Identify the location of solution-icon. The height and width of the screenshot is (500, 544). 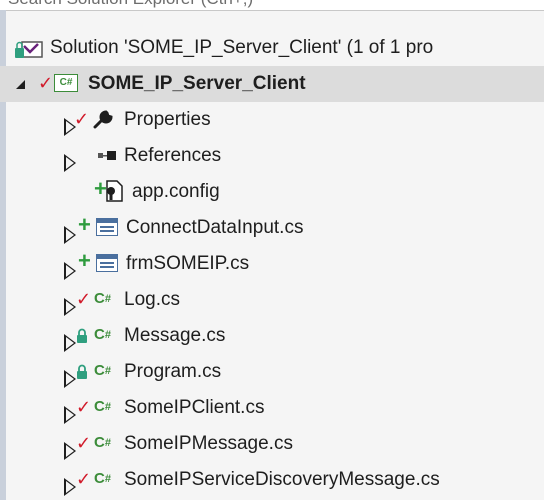
(29, 49).